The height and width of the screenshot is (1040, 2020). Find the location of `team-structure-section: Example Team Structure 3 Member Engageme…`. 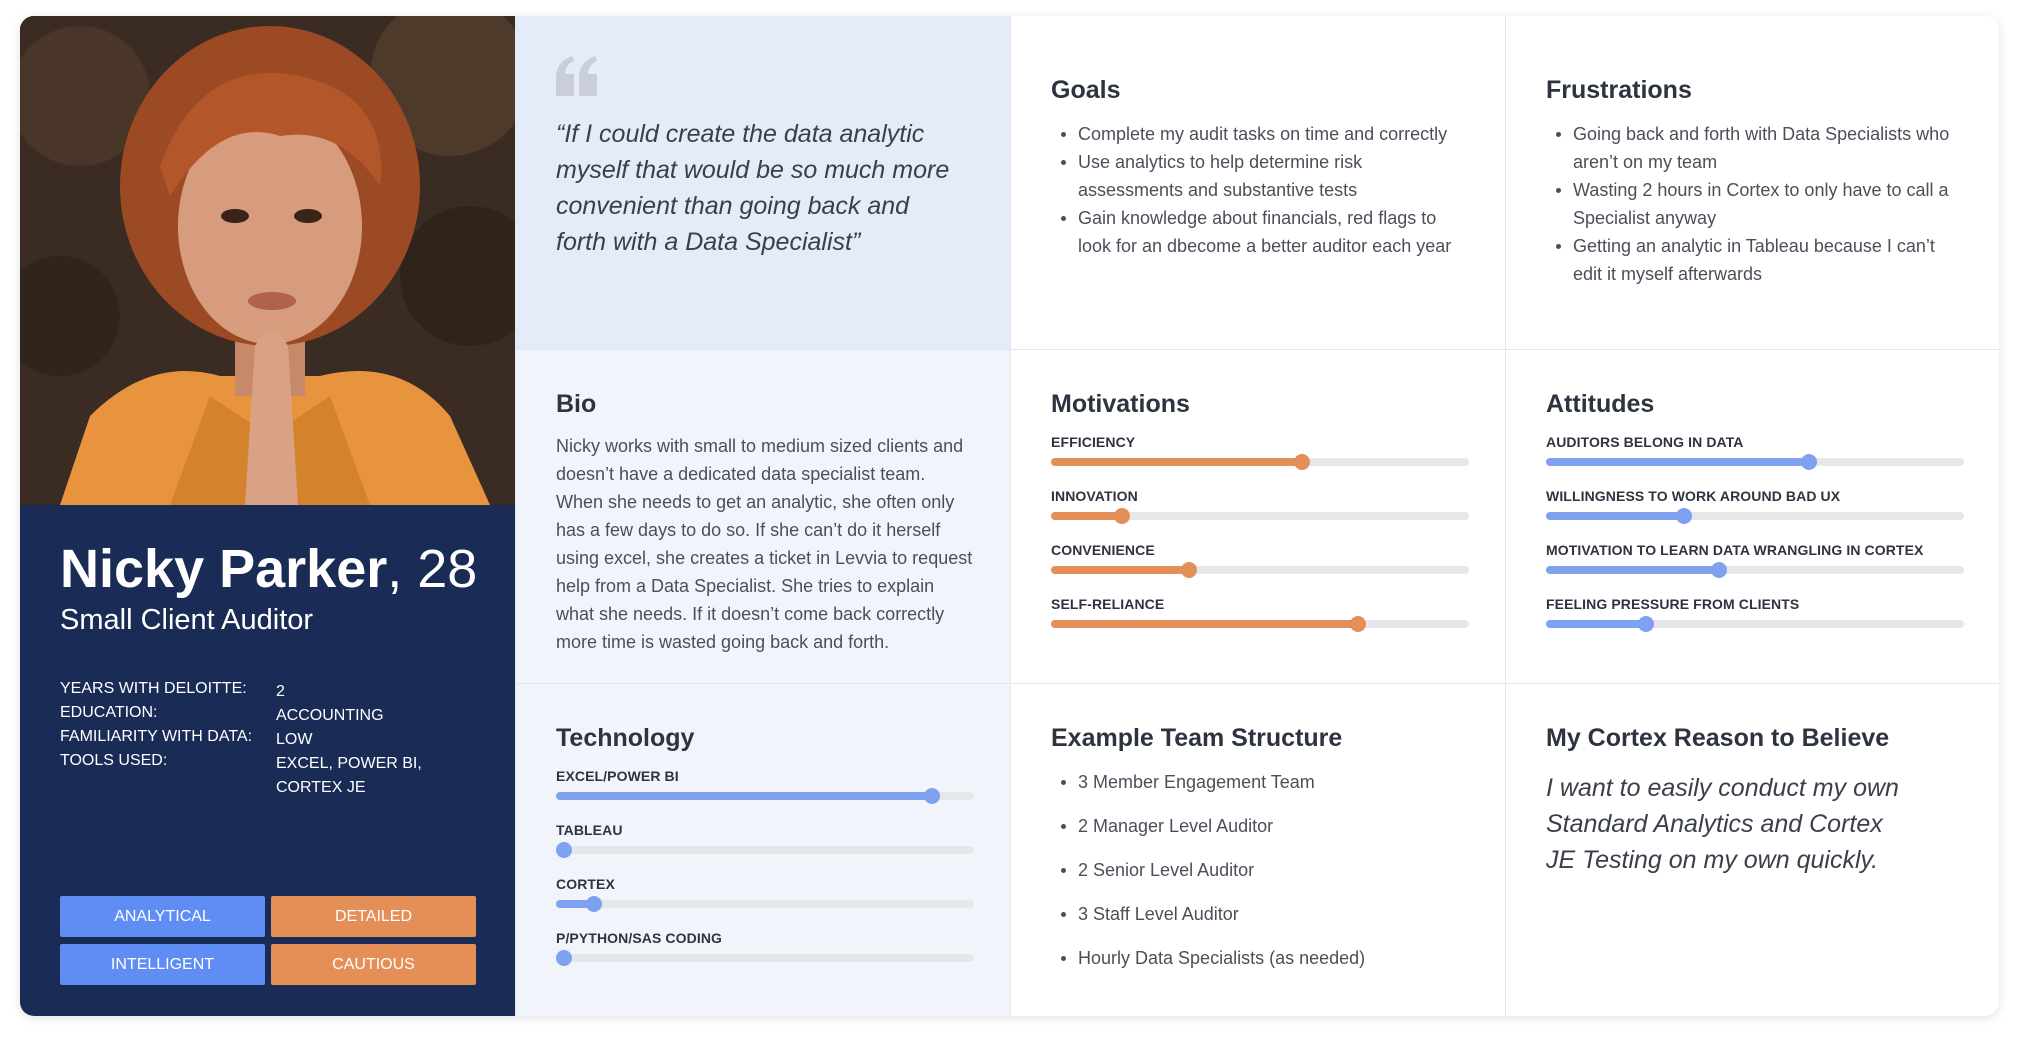

team-structure-section: Example Team Structure 3 Member Engageme… is located at coordinates (1257, 850).